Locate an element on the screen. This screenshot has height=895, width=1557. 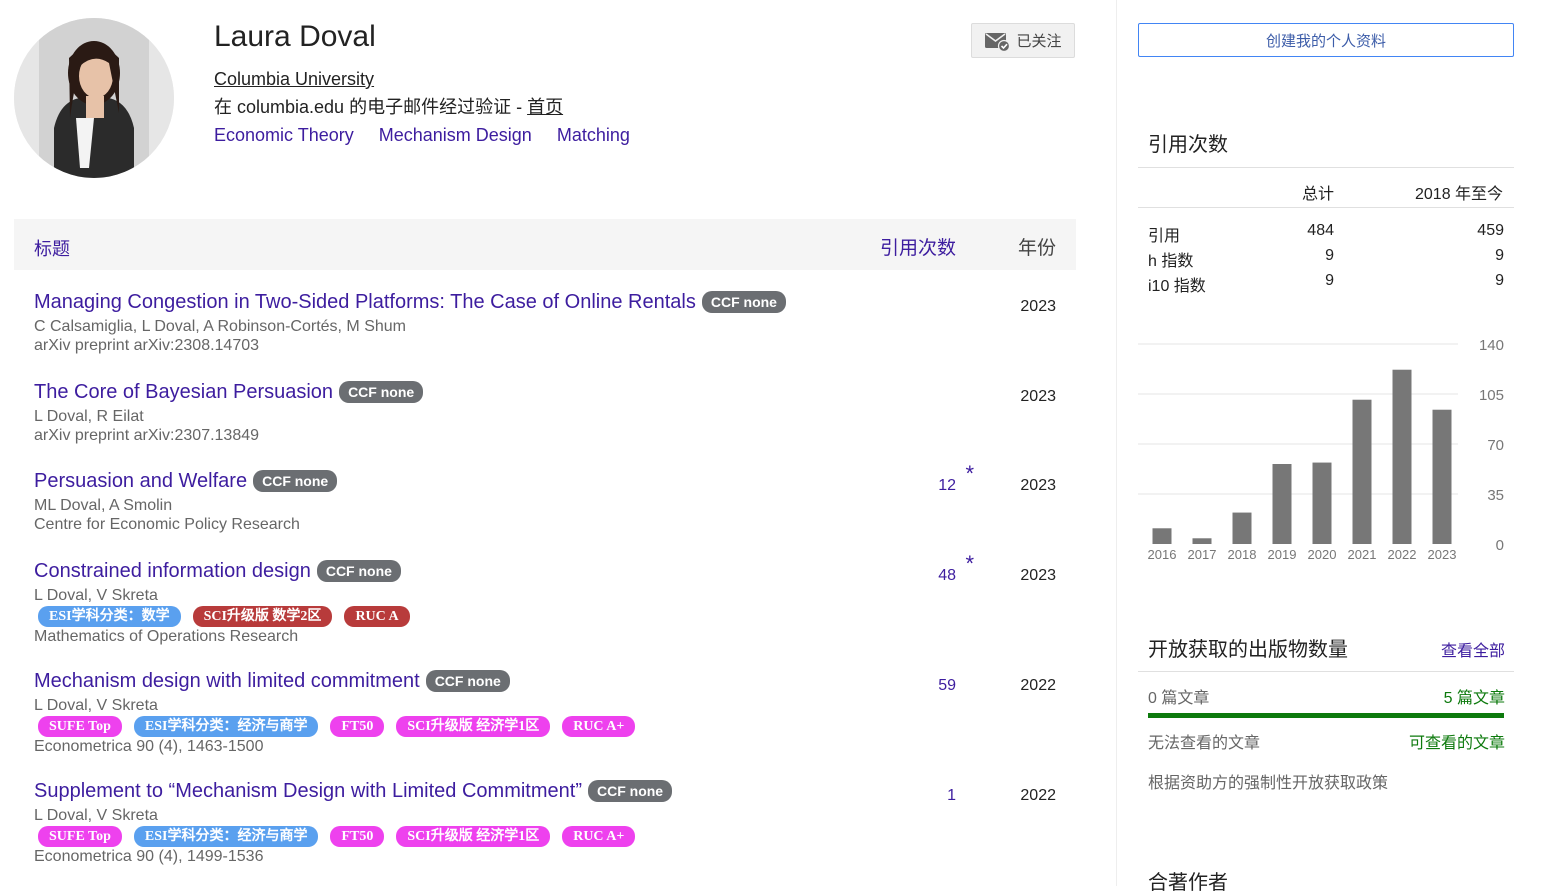
interest-economic-theory: Economic Theory is located at coordinates (284, 135).